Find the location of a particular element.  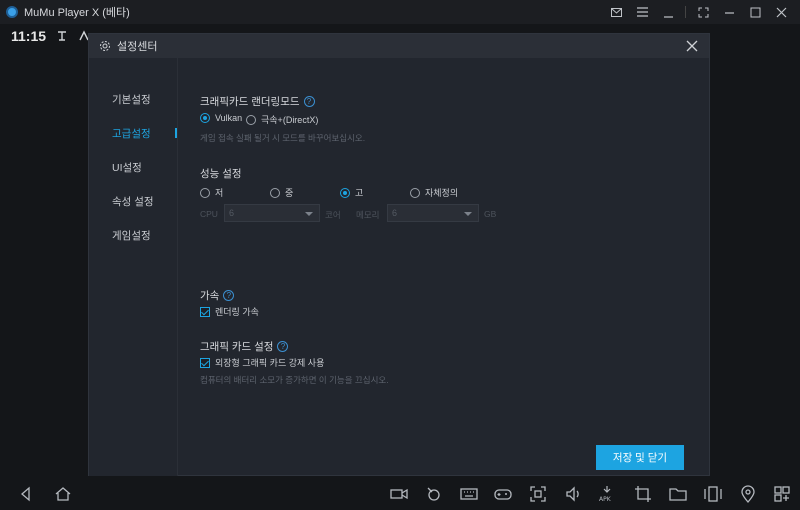

cpu-select: 6 is located at coordinates (272, 213).